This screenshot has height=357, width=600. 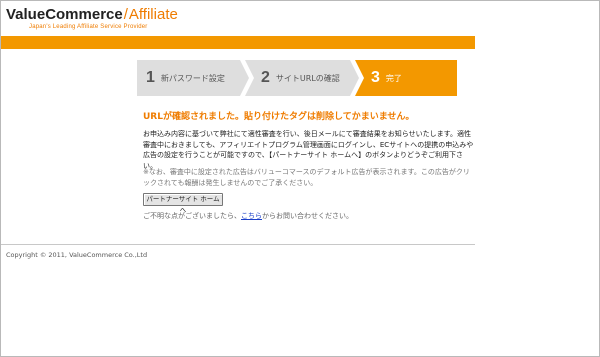 I want to click on step-2-number: 2, so click(x=265, y=77).